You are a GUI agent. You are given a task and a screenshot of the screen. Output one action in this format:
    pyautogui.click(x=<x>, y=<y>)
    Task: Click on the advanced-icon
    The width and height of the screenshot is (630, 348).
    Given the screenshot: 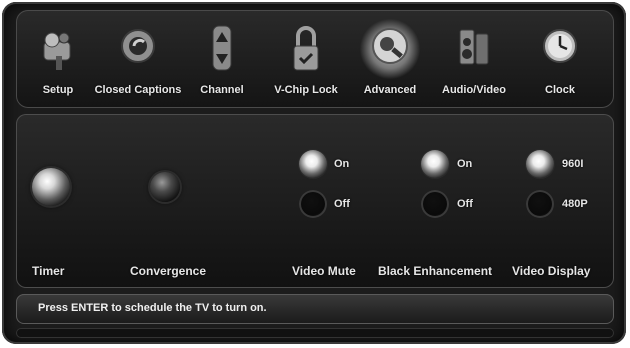 What is the action you would take?
    pyautogui.click(x=390, y=46)
    